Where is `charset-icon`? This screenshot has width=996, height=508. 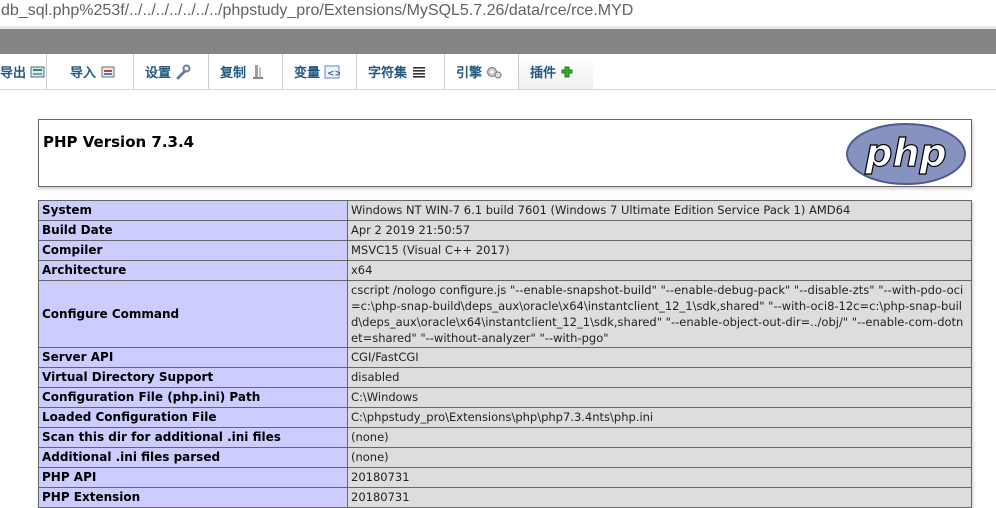 charset-icon is located at coordinates (419, 72).